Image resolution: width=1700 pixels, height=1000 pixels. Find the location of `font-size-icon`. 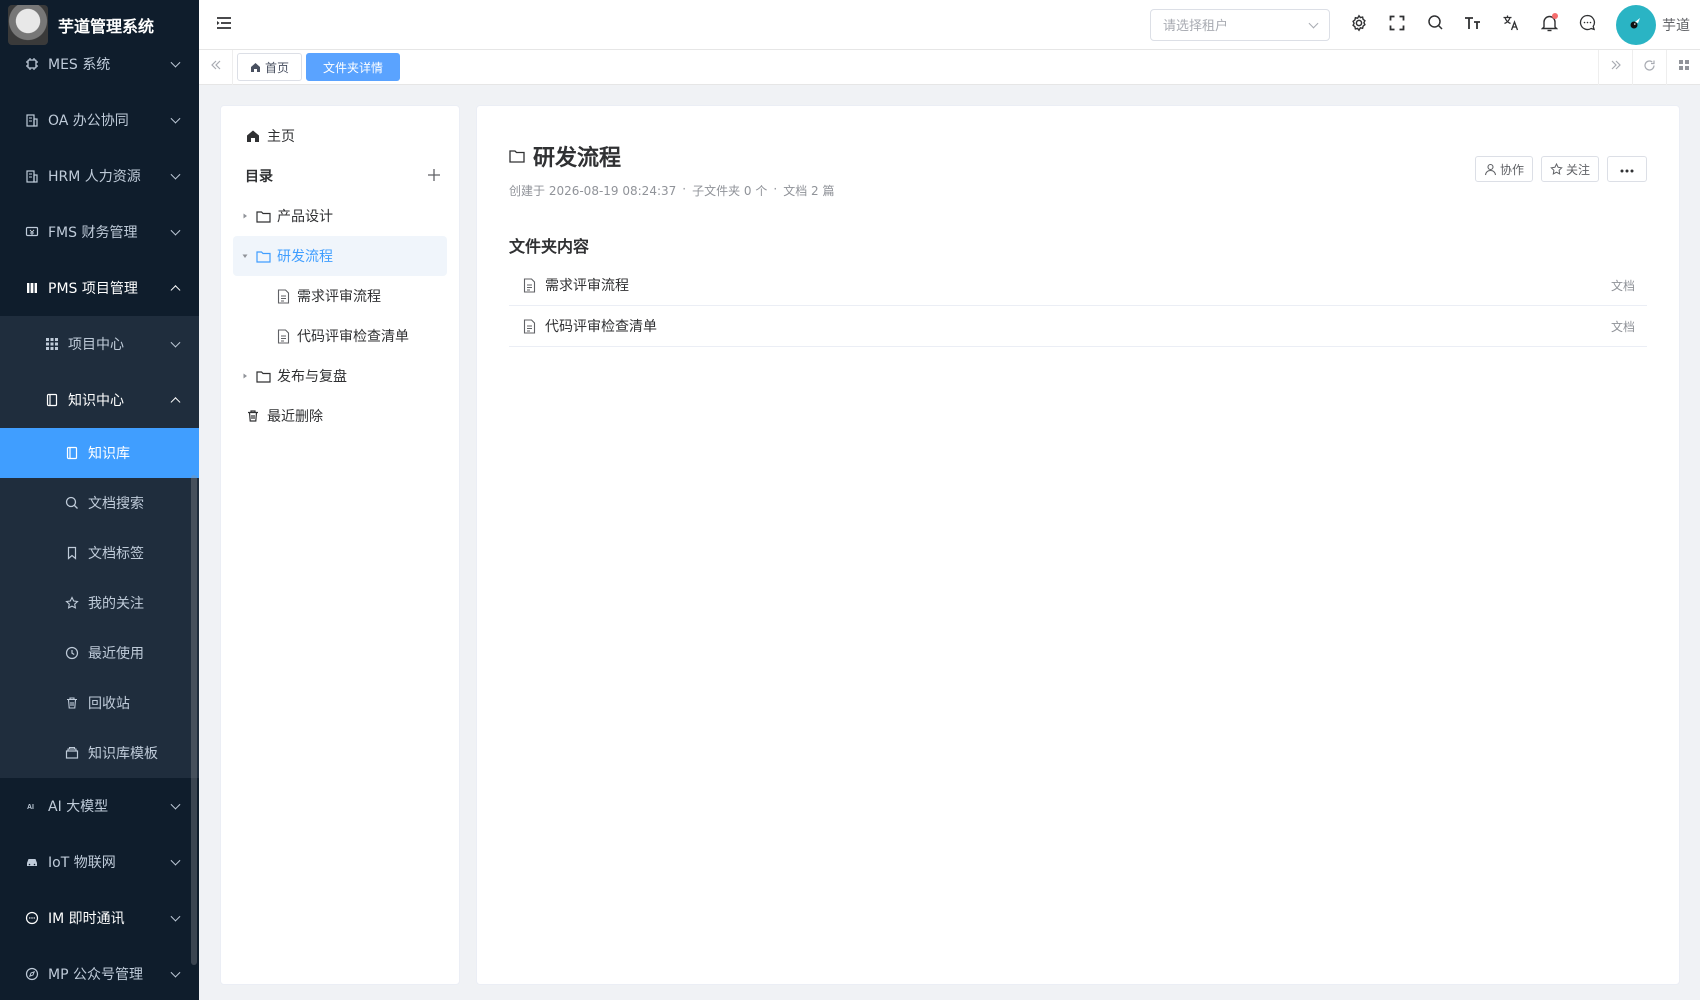

font-size-icon is located at coordinates (1473, 25).